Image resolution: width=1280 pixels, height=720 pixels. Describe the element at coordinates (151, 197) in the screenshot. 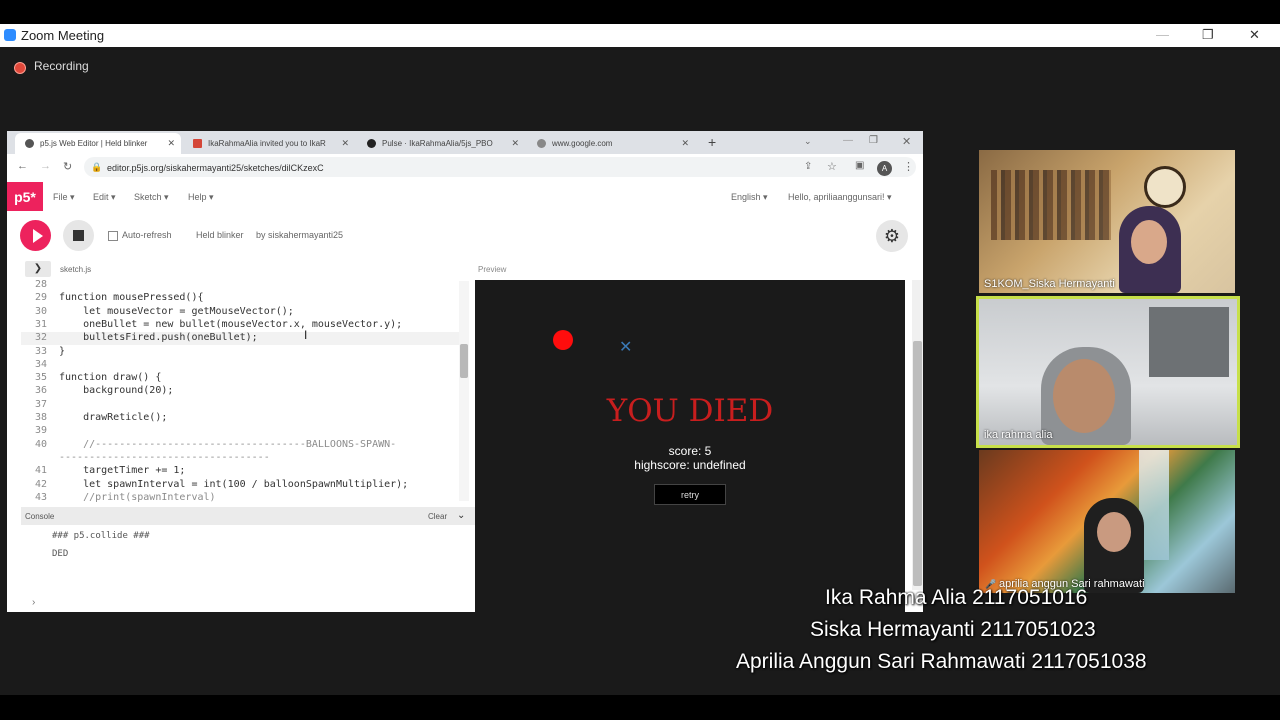

I see `menu-sketch: Sketch ▾` at that location.